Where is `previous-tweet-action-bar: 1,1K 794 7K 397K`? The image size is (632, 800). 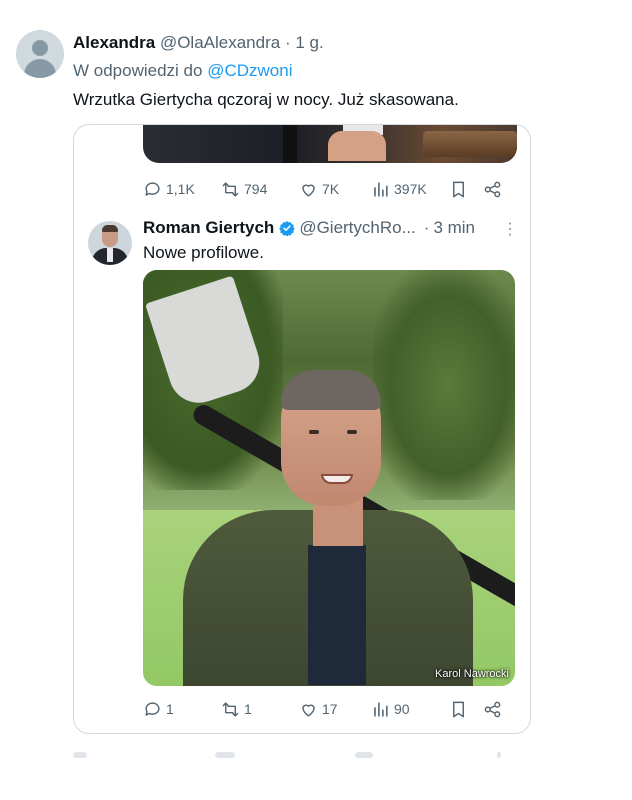 previous-tweet-action-bar: 1,1K 794 7K 397K is located at coordinates (329, 189).